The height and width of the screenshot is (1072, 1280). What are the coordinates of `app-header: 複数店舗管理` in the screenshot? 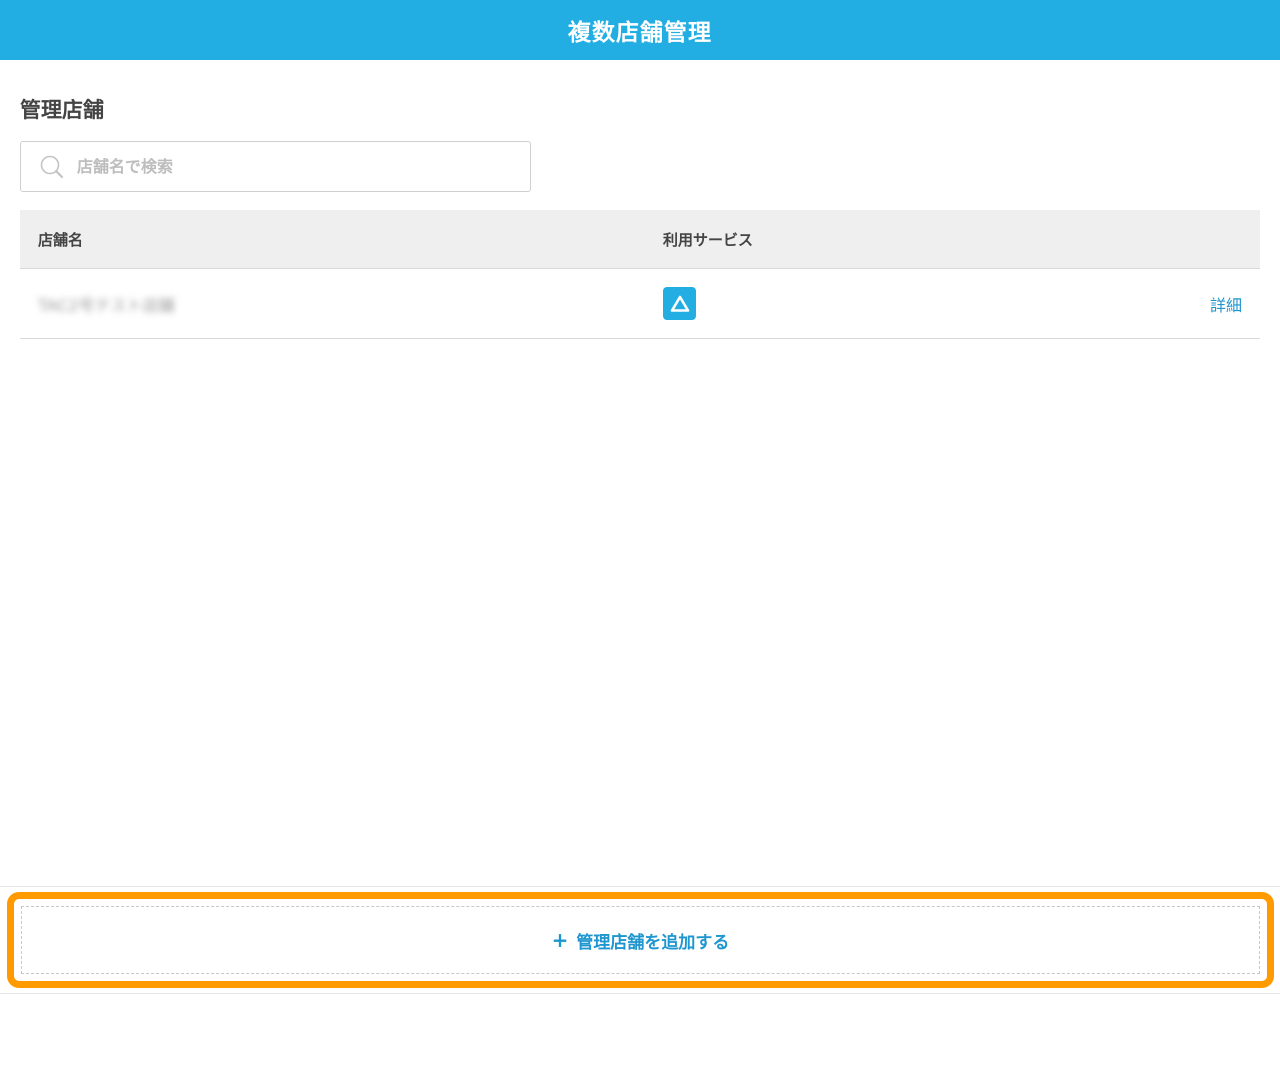 It's located at (640, 30).